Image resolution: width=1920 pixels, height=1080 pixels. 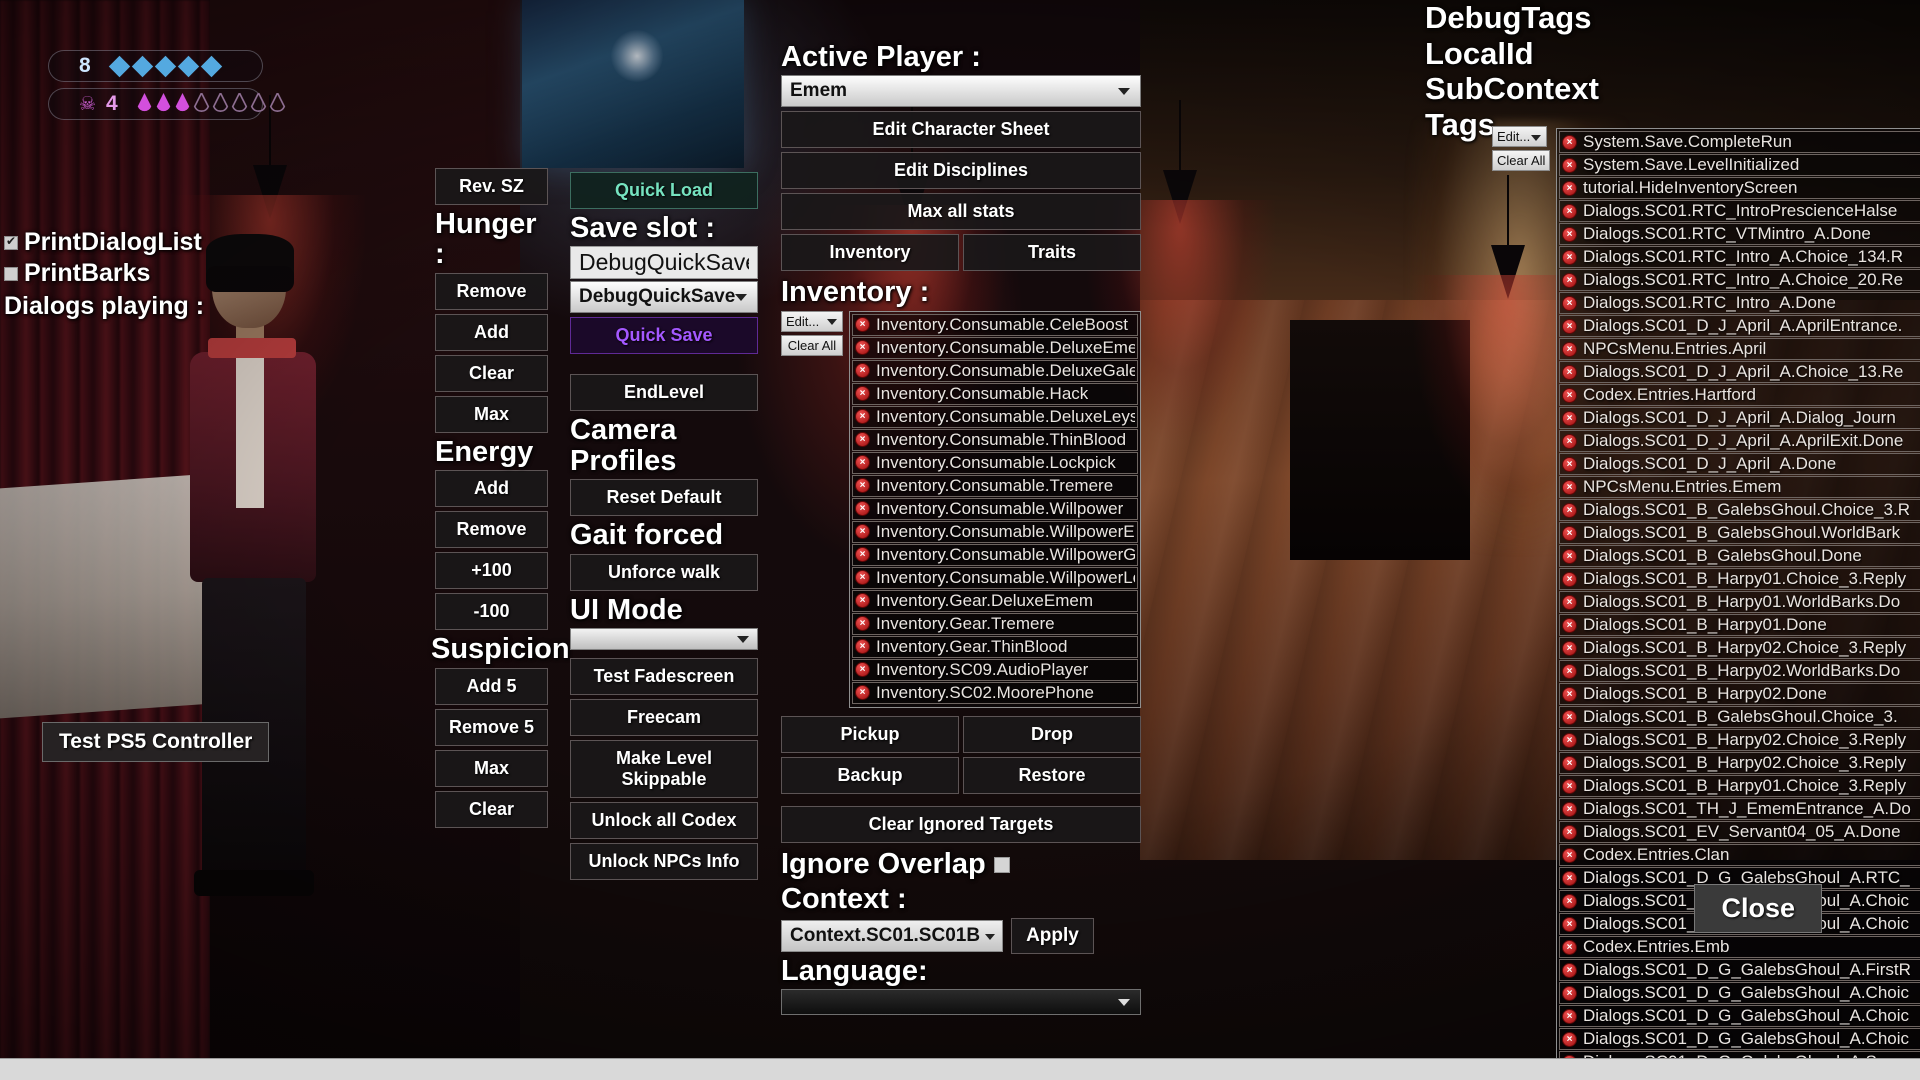 I want to click on unforce-walk-button: Unforce walk, so click(x=664, y=572).